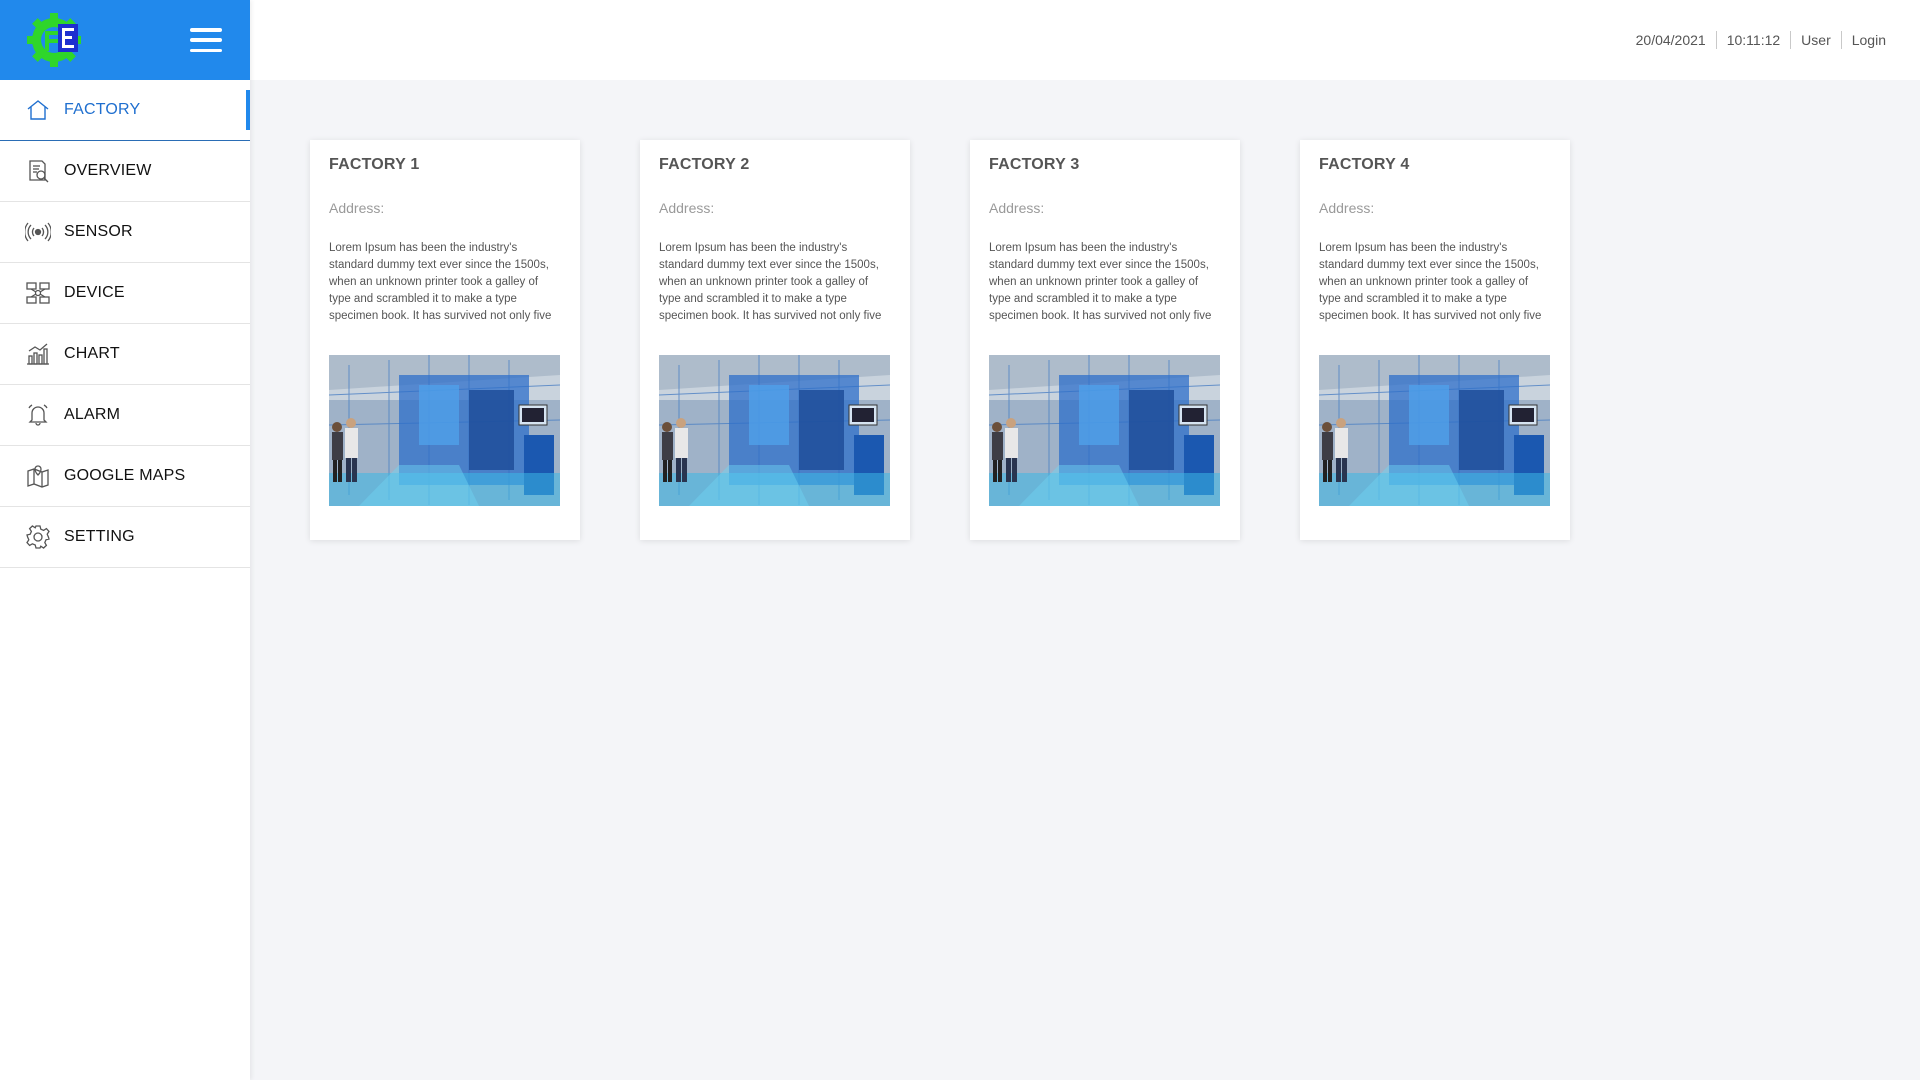 The height and width of the screenshot is (1080, 1920). What do you see at coordinates (92, 414) in the screenshot?
I see `sidebar-item-label: ALARM` at bounding box center [92, 414].